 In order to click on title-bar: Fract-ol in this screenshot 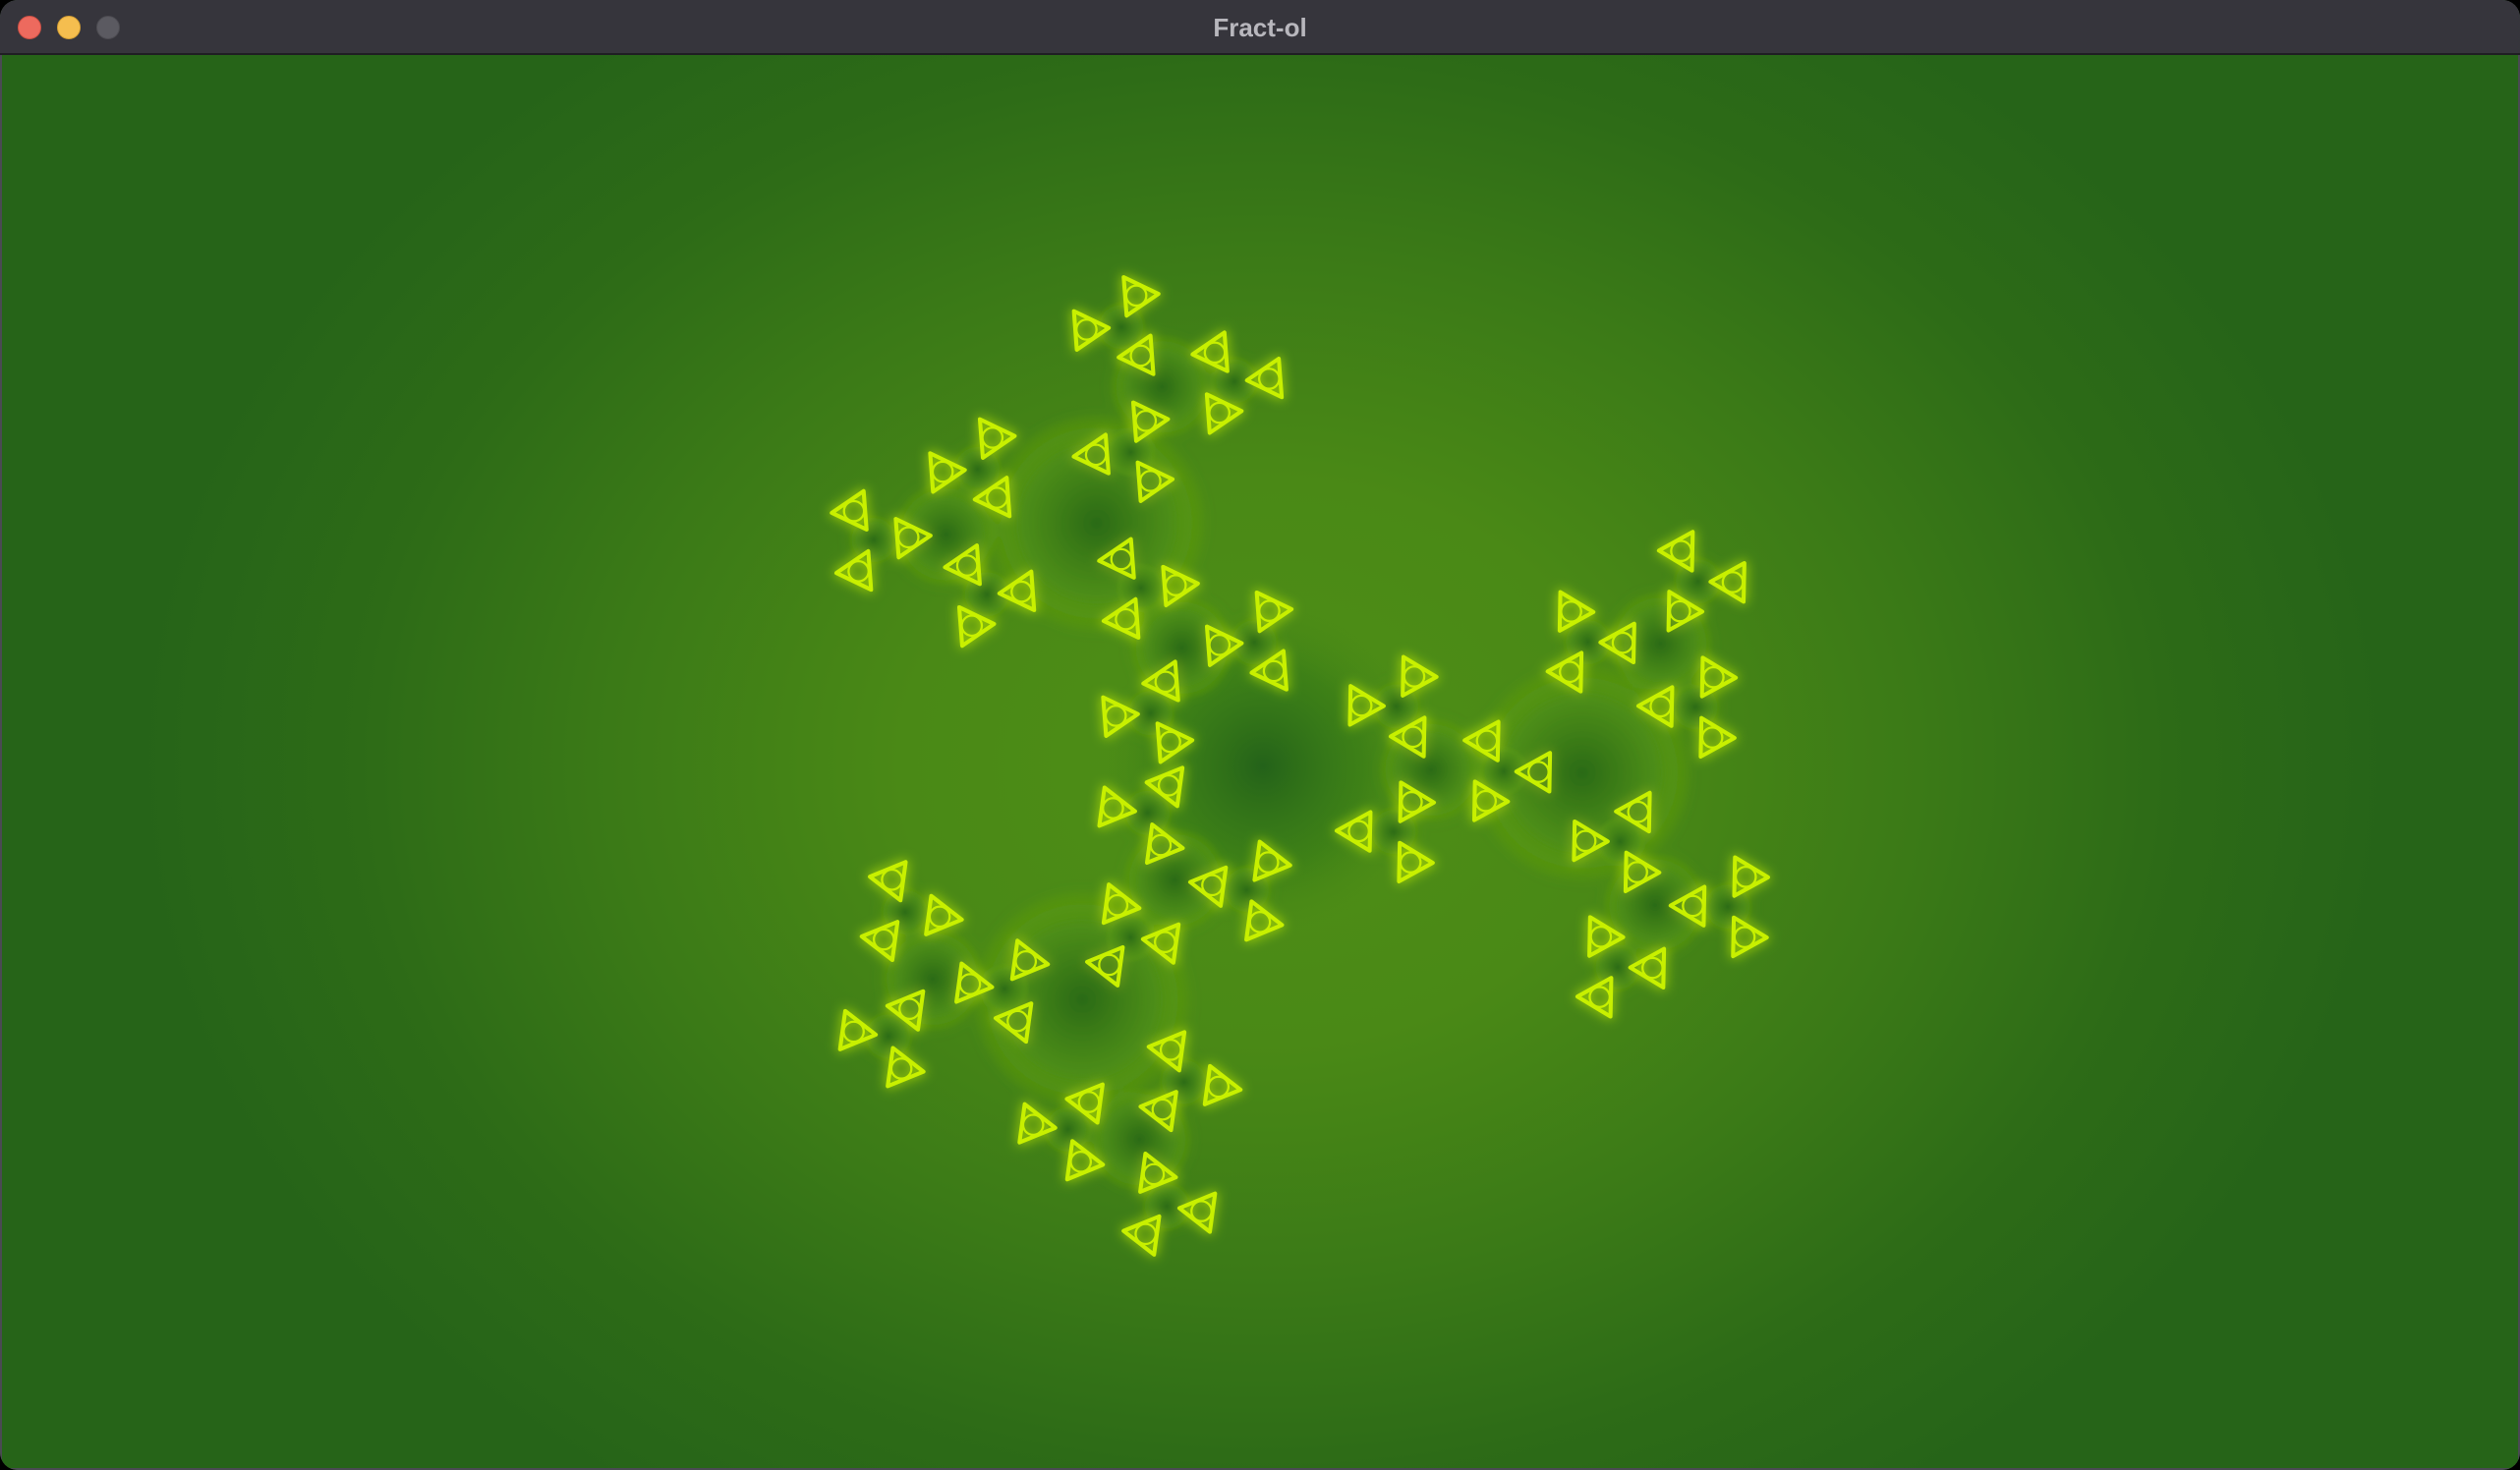, I will do `click(1260, 28)`.